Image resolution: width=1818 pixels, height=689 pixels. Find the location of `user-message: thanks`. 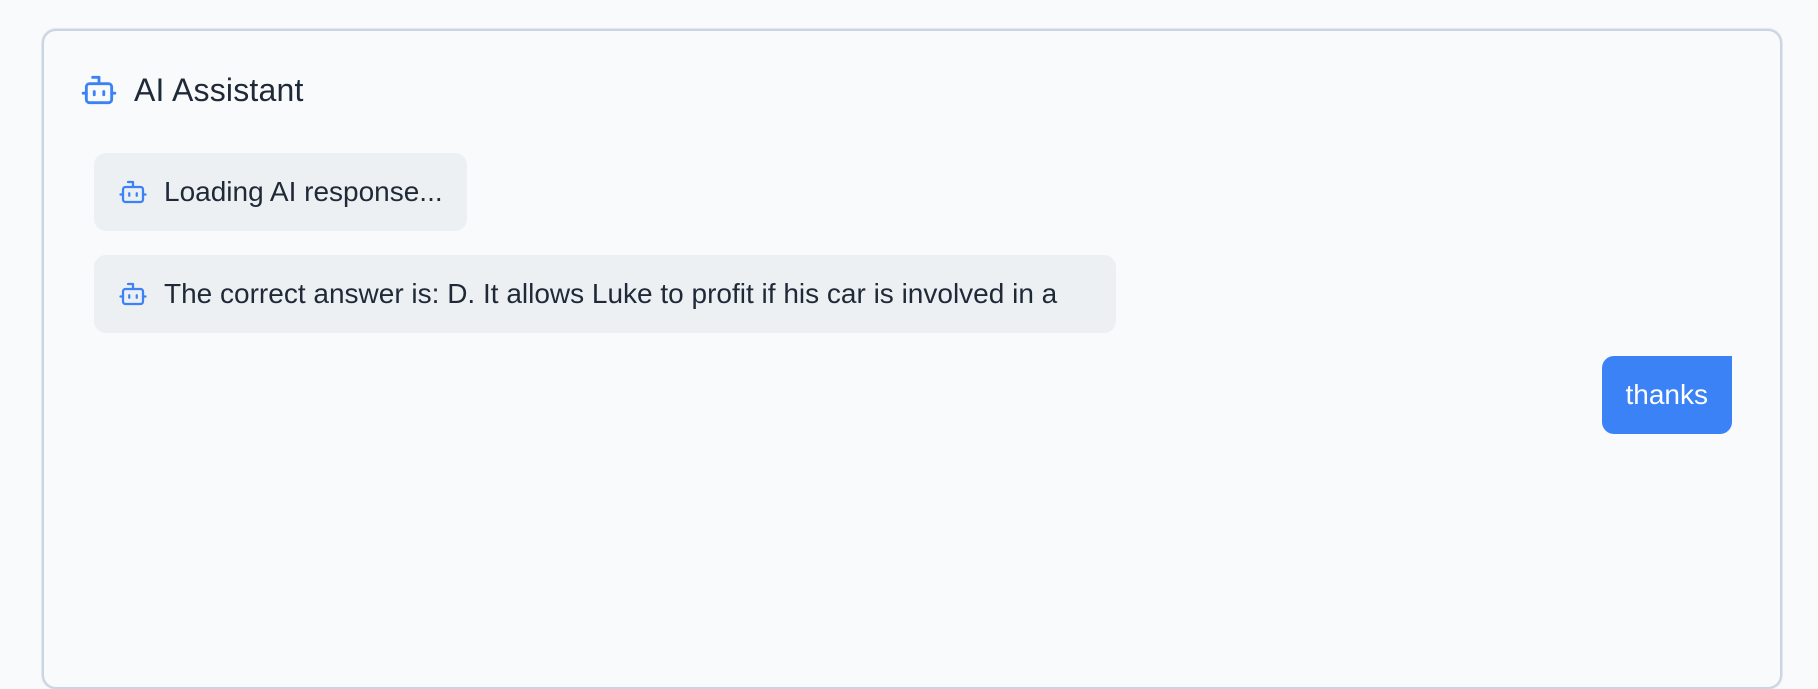

user-message: thanks is located at coordinates (1666, 395).